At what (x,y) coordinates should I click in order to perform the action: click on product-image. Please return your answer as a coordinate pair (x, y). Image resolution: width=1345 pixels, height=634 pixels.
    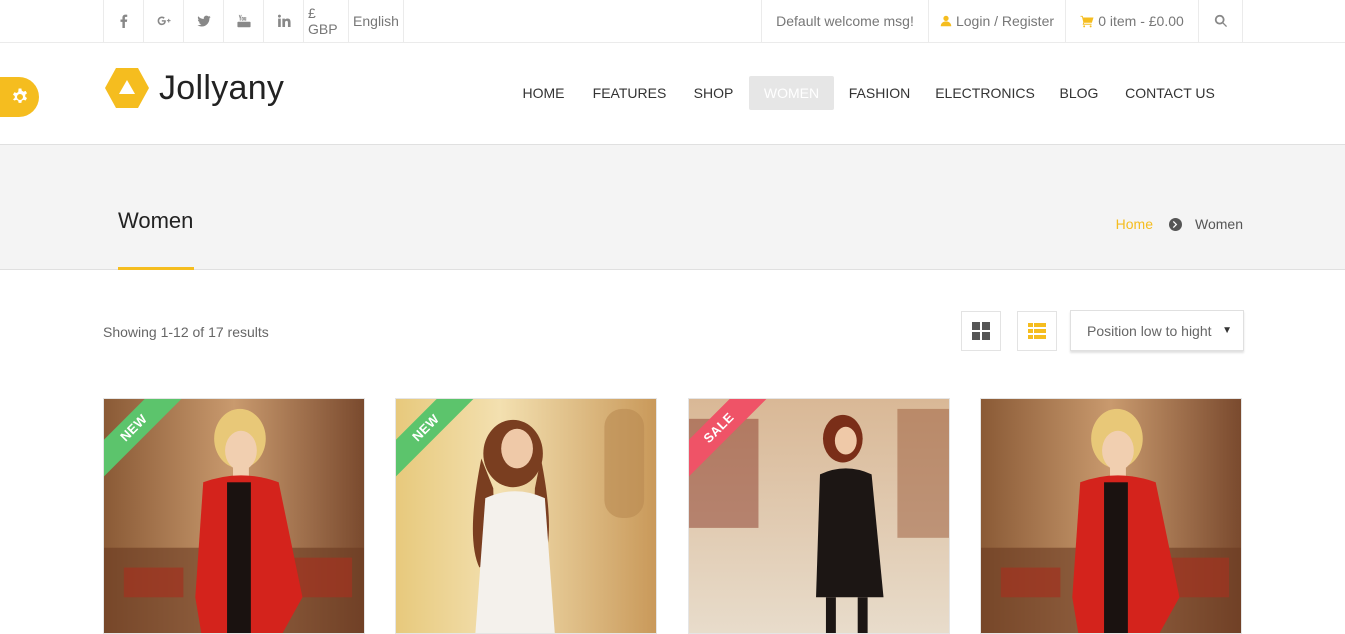
    Looking at the image, I should click on (1111, 516).